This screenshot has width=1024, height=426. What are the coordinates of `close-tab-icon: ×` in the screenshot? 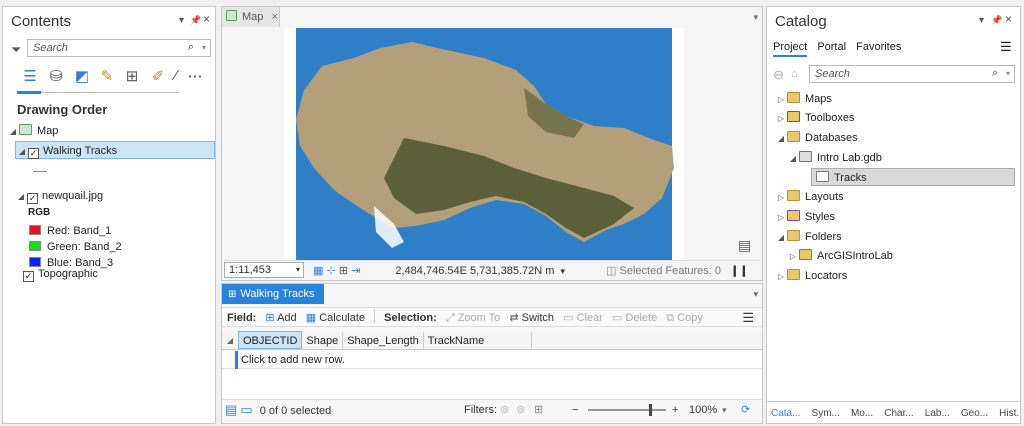 It's located at (274, 17).